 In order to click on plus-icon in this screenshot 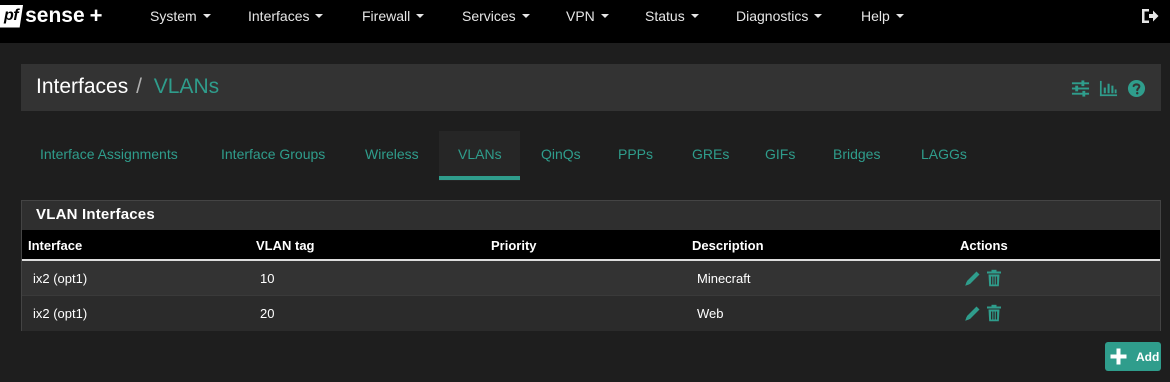, I will do `click(1118, 356)`.